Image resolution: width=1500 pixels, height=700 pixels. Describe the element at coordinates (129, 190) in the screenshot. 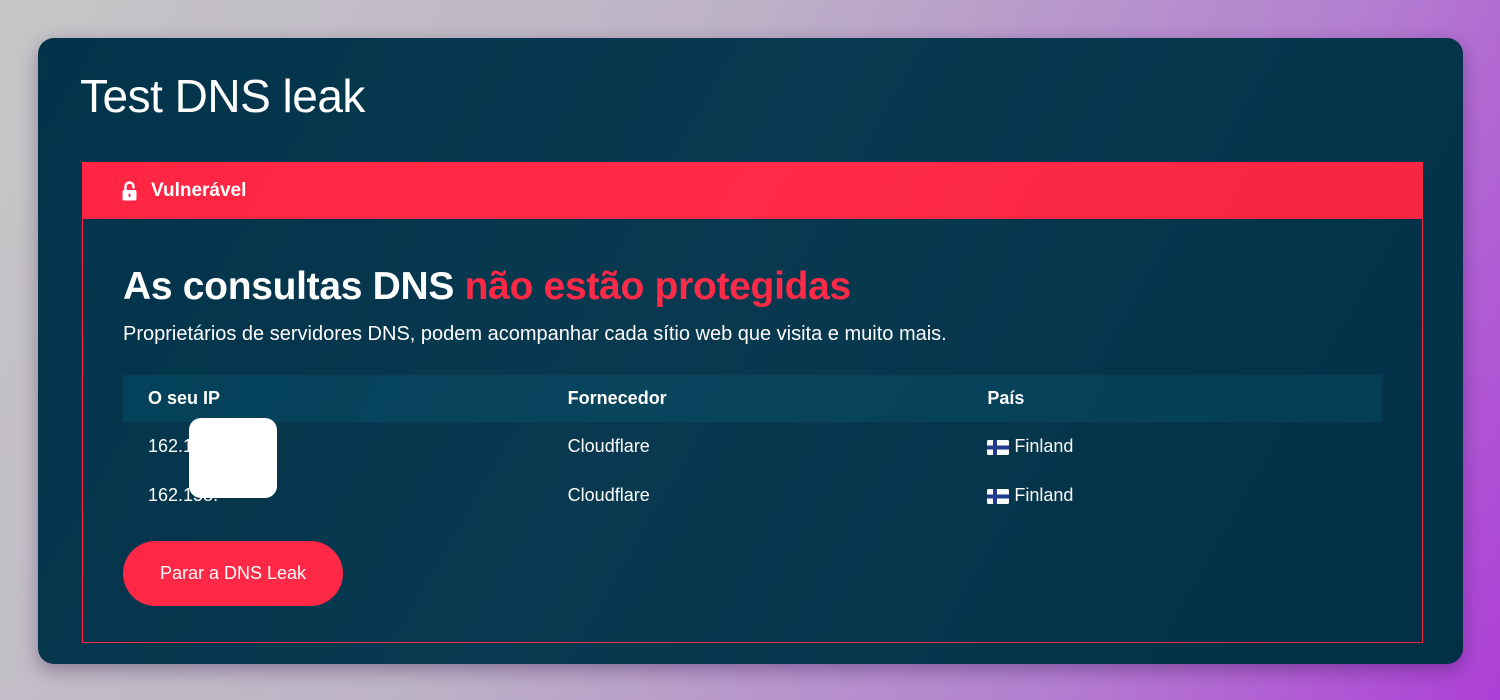

I see `unlocked-padlock-icon` at that location.